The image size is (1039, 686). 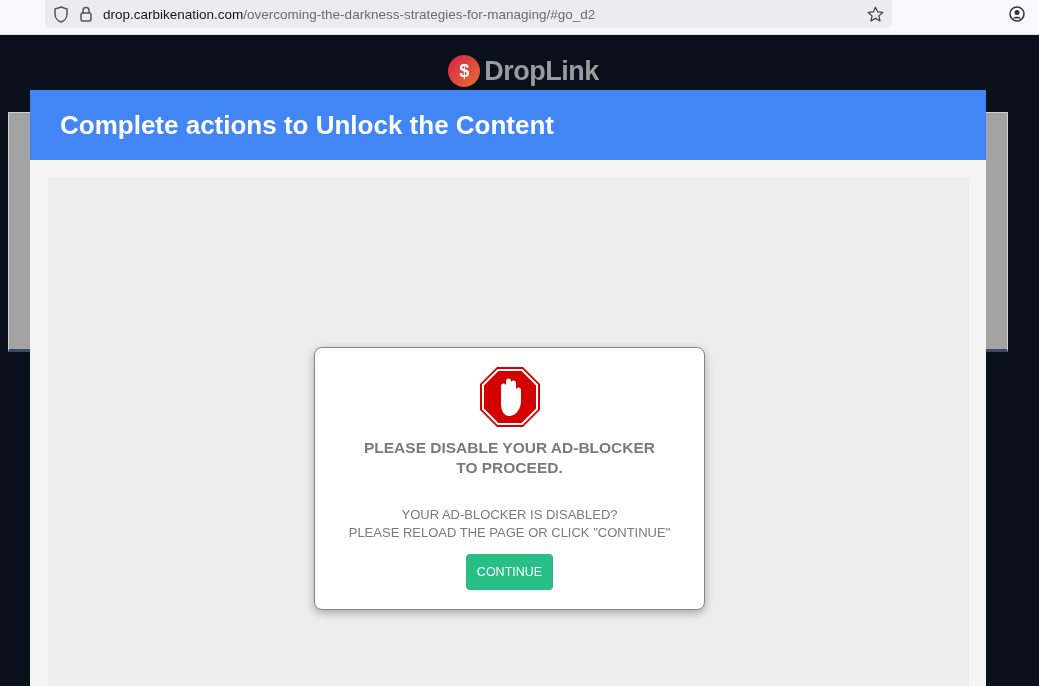 I want to click on stop-hand-icon, so click(x=509, y=397).